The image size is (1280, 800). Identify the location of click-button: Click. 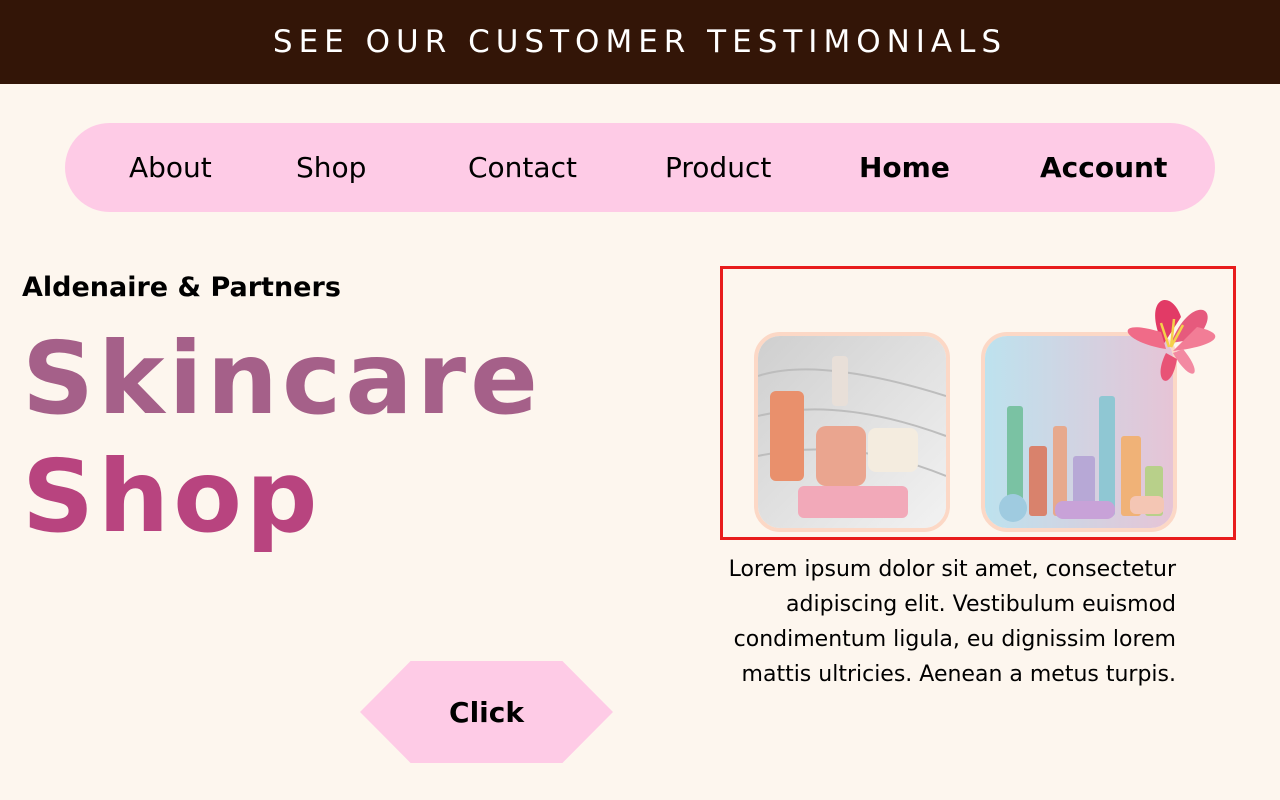
(486, 712).